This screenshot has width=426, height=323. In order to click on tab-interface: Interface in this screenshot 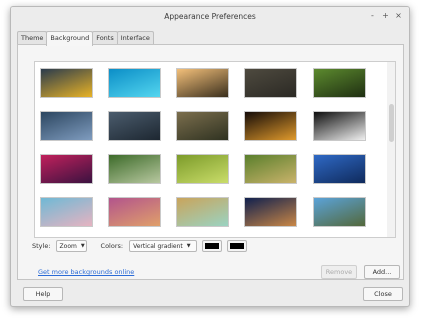, I will do `click(135, 38)`.